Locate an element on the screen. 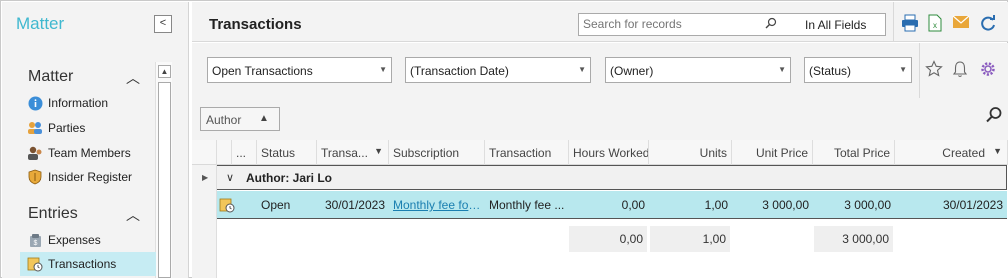 The image size is (1008, 278). sidebar-item-label: Insider Register is located at coordinates (90, 177).